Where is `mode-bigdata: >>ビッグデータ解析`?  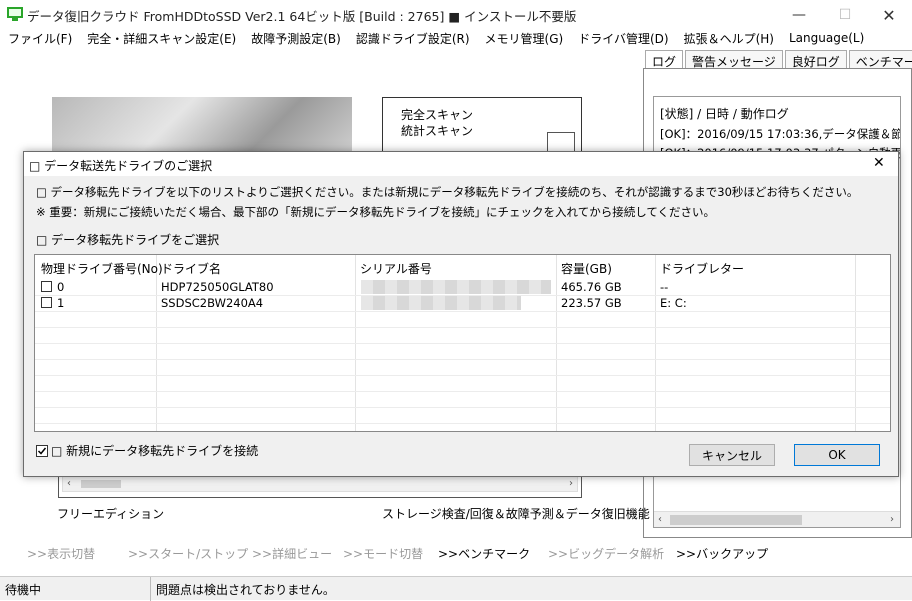 mode-bigdata: >>ビッグデータ解析 is located at coordinates (606, 553).